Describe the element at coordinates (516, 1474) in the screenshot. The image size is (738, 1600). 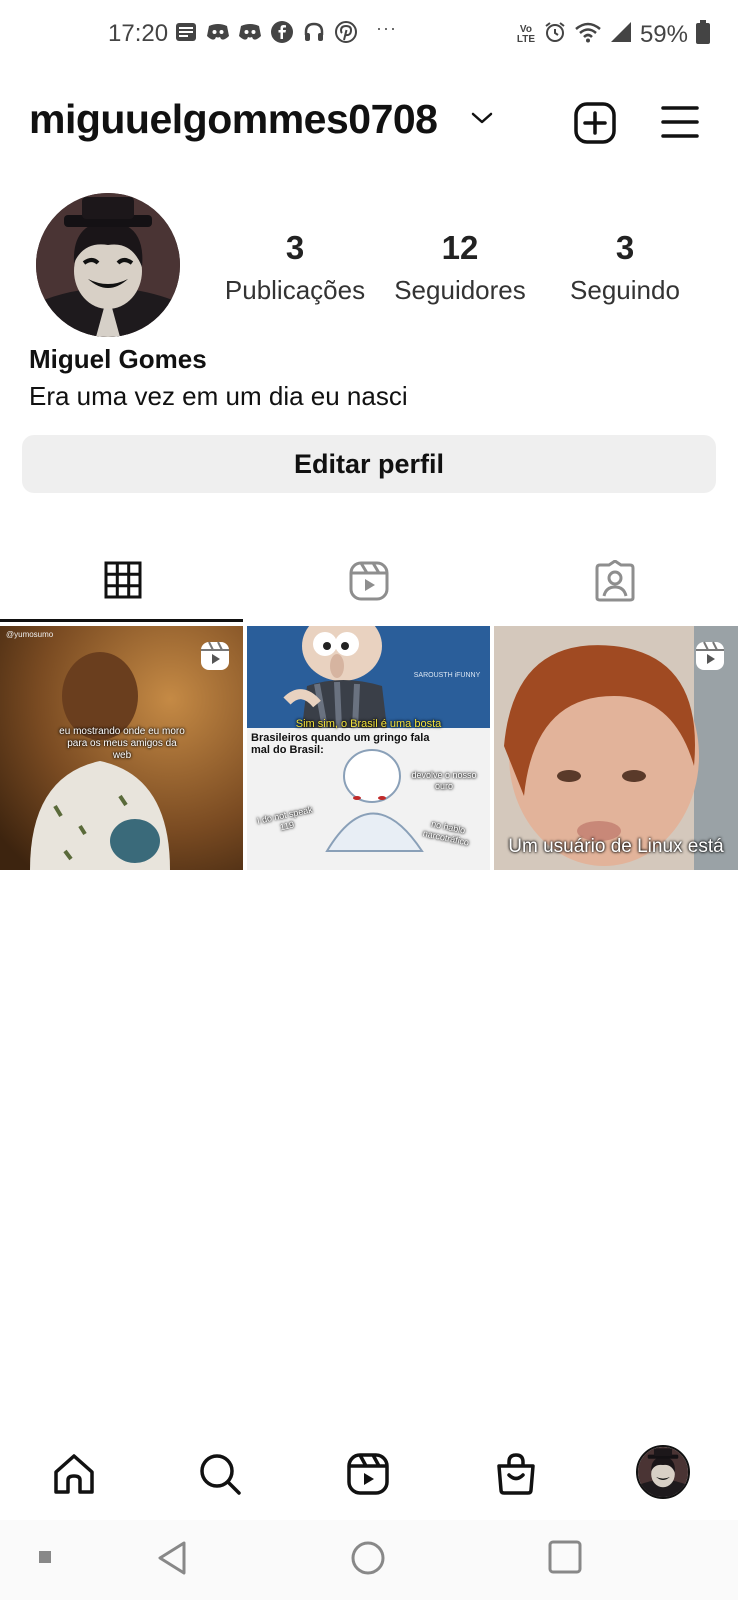
I see `shop-icon` at that location.